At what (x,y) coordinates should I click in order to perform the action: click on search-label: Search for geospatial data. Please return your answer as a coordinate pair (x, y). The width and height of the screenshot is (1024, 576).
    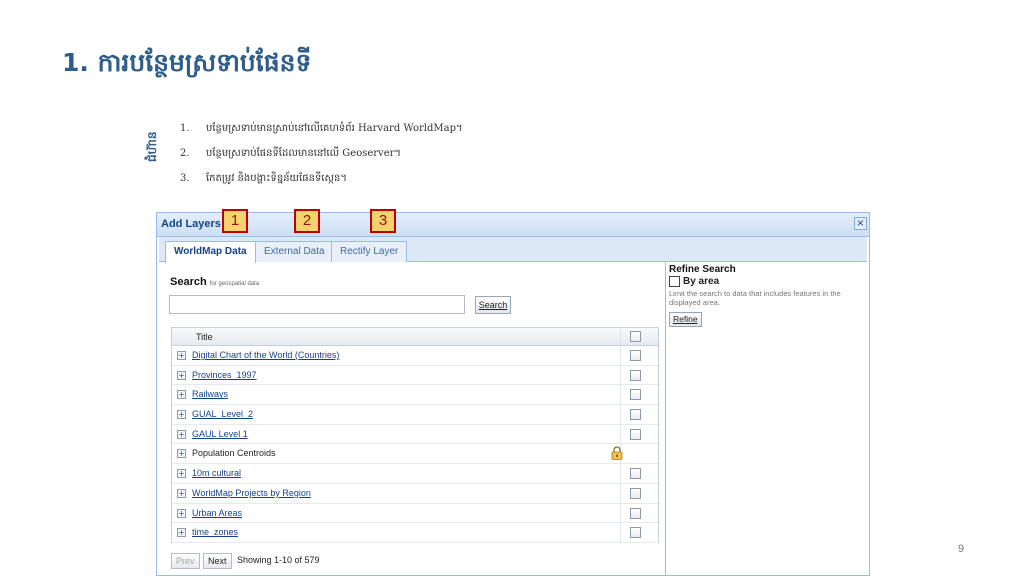
    Looking at the image, I should click on (214, 282).